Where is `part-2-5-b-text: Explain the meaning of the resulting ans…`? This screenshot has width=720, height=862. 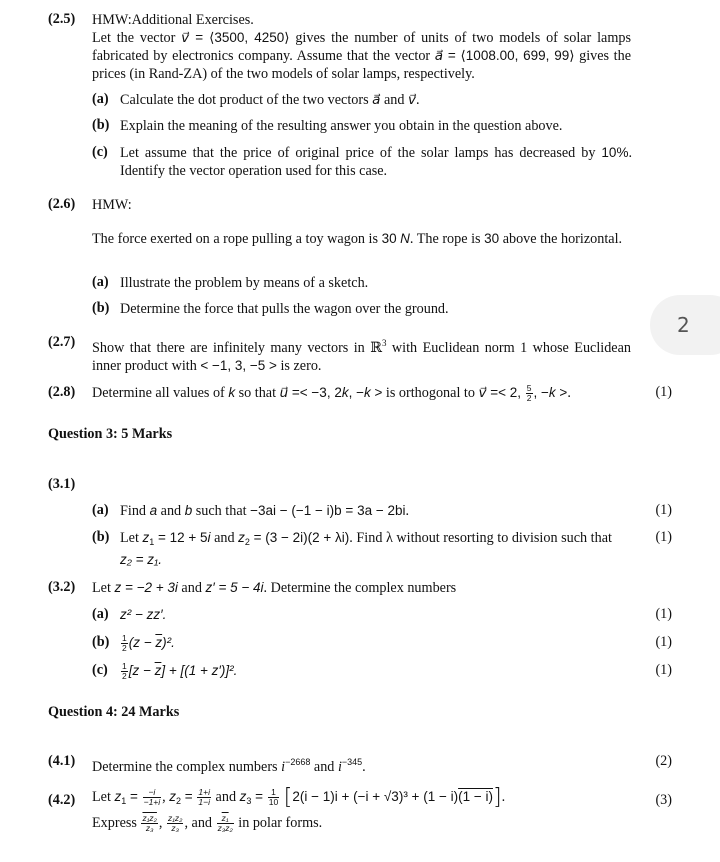 part-2-5-b-text: Explain the meaning of the resulting ans… is located at coordinates (341, 126).